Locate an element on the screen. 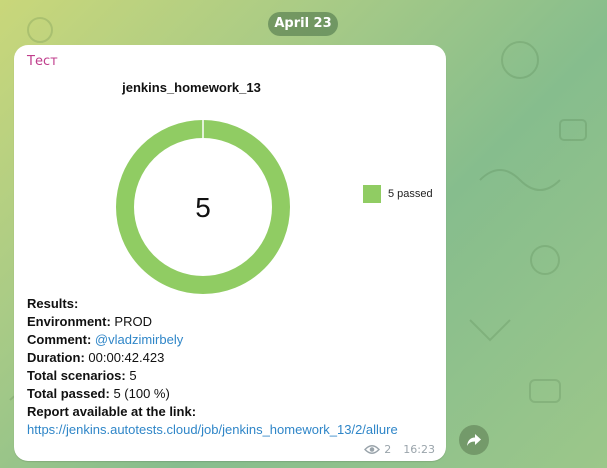 This screenshot has height=468, width=607. forward-button is located at coordinates (474, 440).